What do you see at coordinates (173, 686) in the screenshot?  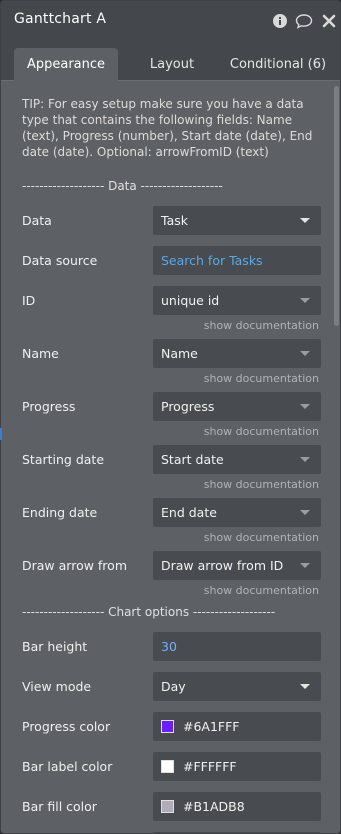 I see `view-mode-value: Day` at bounding box center [173, 686].